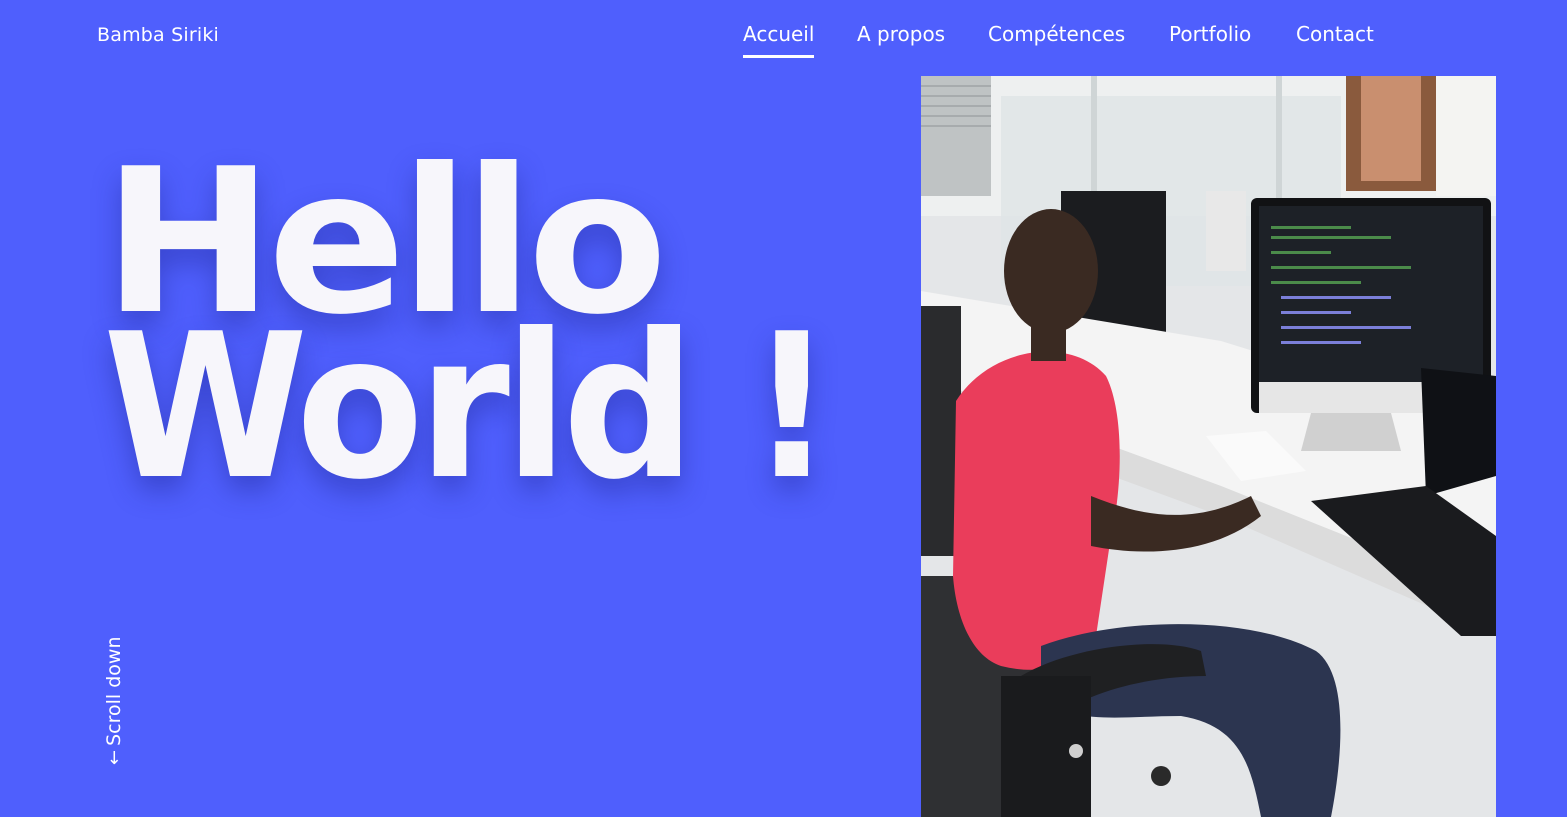 The height and width of the screenshot is (822, 1567). I want to click on nav-portfolio: Portfolio, so click(1210, 40).